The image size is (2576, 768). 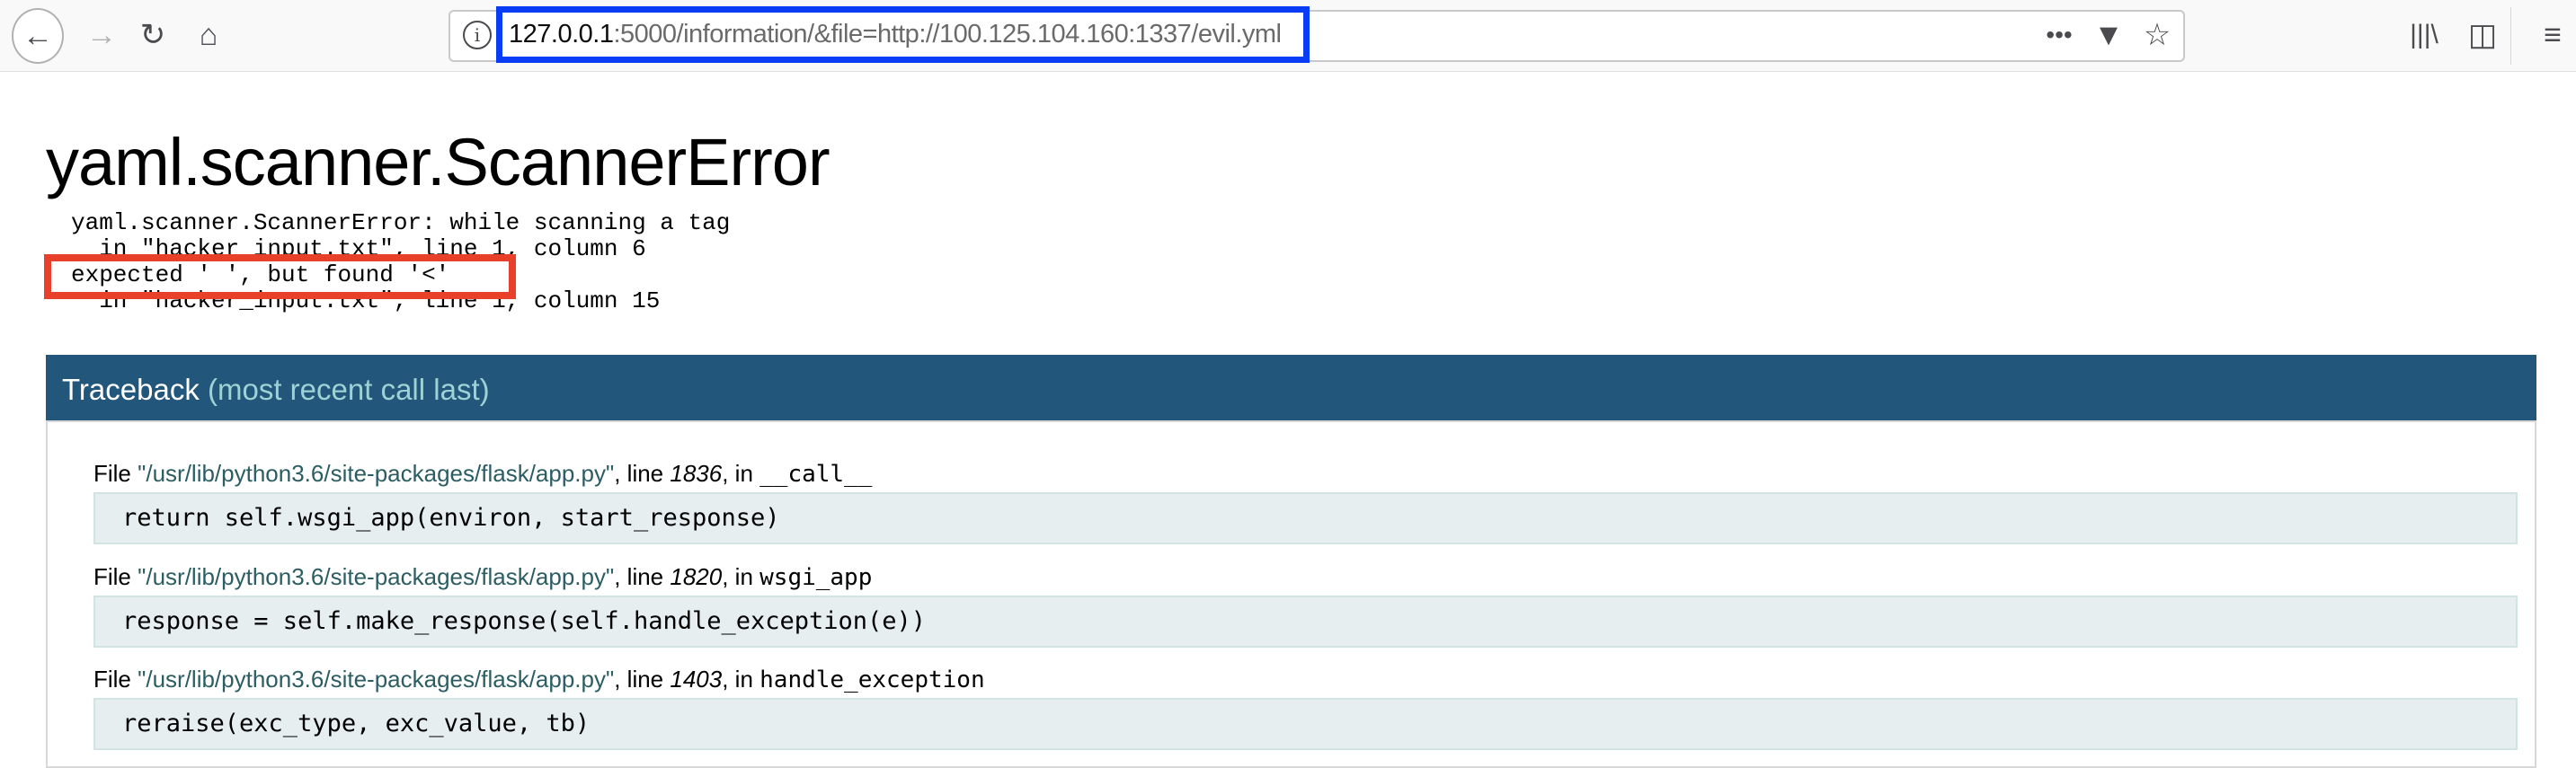 I want to click on back-icon: ←, so click(x=37, y=35).